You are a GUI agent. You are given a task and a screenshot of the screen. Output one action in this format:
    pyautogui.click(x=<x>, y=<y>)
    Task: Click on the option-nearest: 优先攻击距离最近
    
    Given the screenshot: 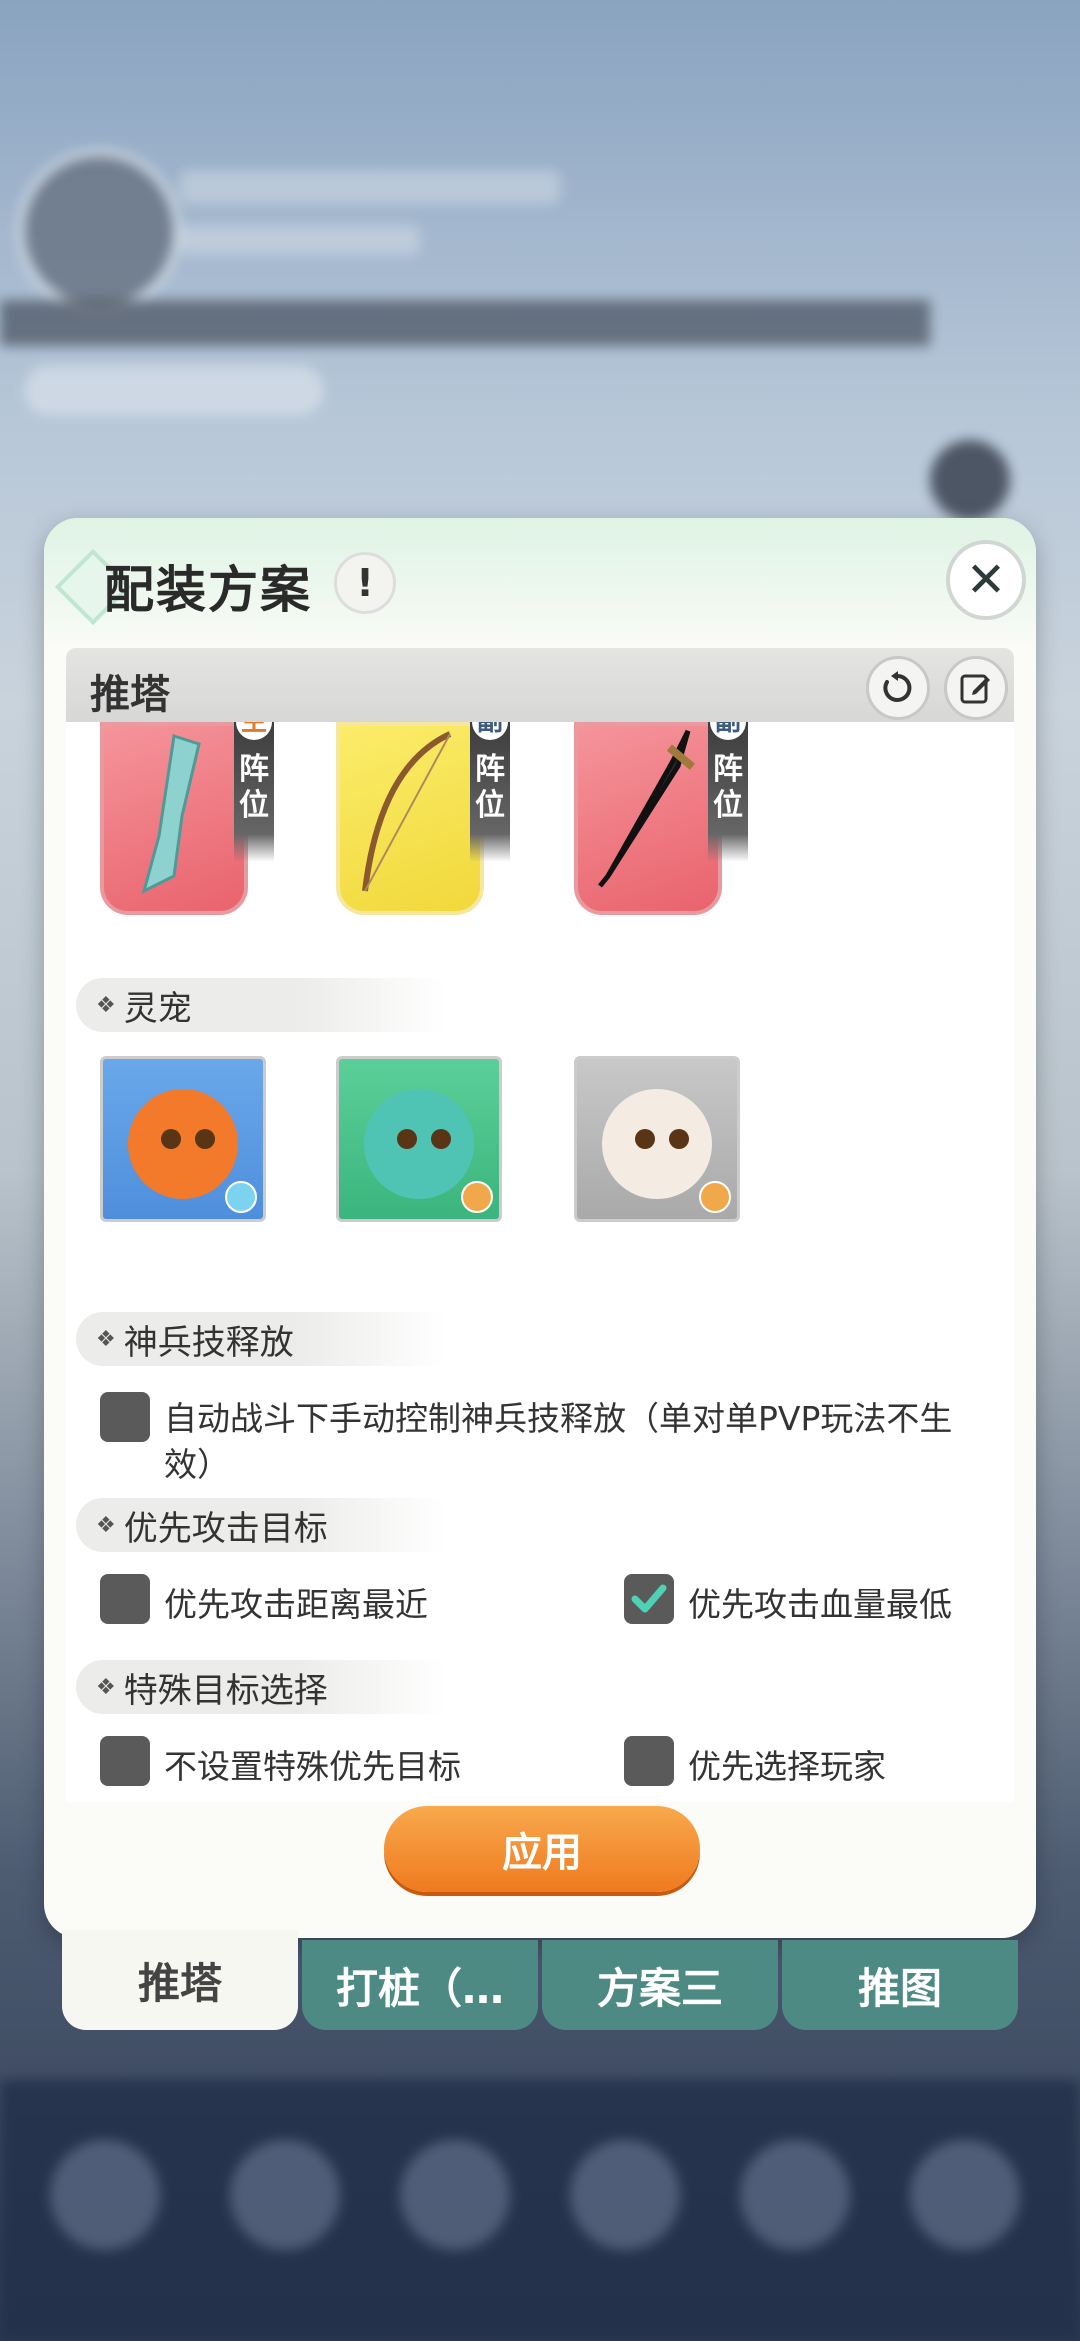 What is the action you would take?
    pyautogui.click(x=264, y=1600)
    